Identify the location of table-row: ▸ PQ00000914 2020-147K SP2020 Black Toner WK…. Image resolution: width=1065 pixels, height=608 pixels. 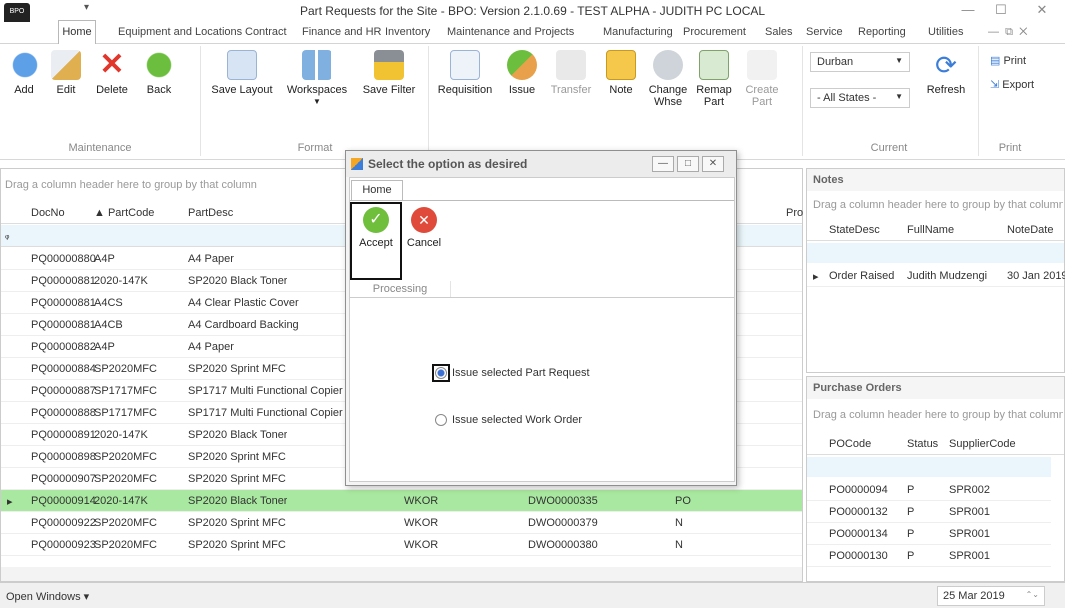
(401, 501).